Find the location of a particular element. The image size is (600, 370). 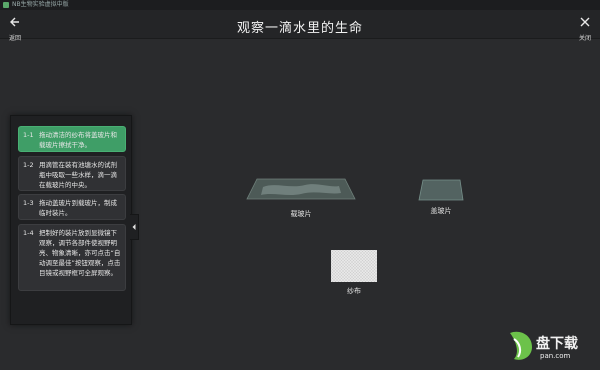

window-title: NB生物实验虚拟中版 is located at coordinates (40, 4).